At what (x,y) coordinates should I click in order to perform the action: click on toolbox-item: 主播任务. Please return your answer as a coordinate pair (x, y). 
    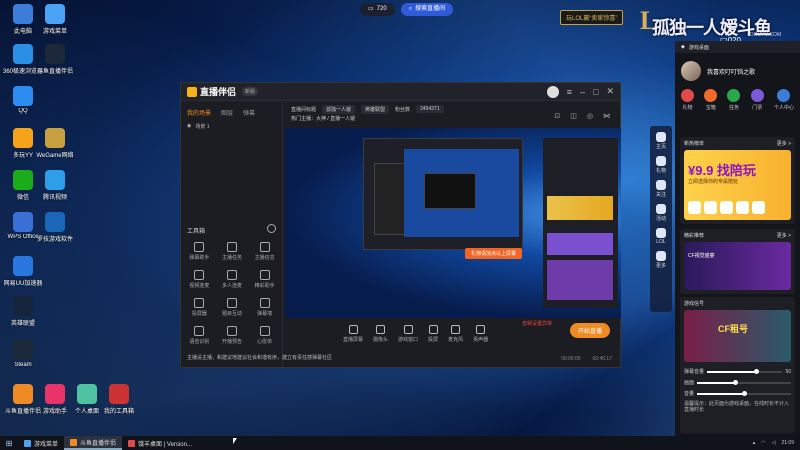
    Looking at the image, I should click on (232, 251).